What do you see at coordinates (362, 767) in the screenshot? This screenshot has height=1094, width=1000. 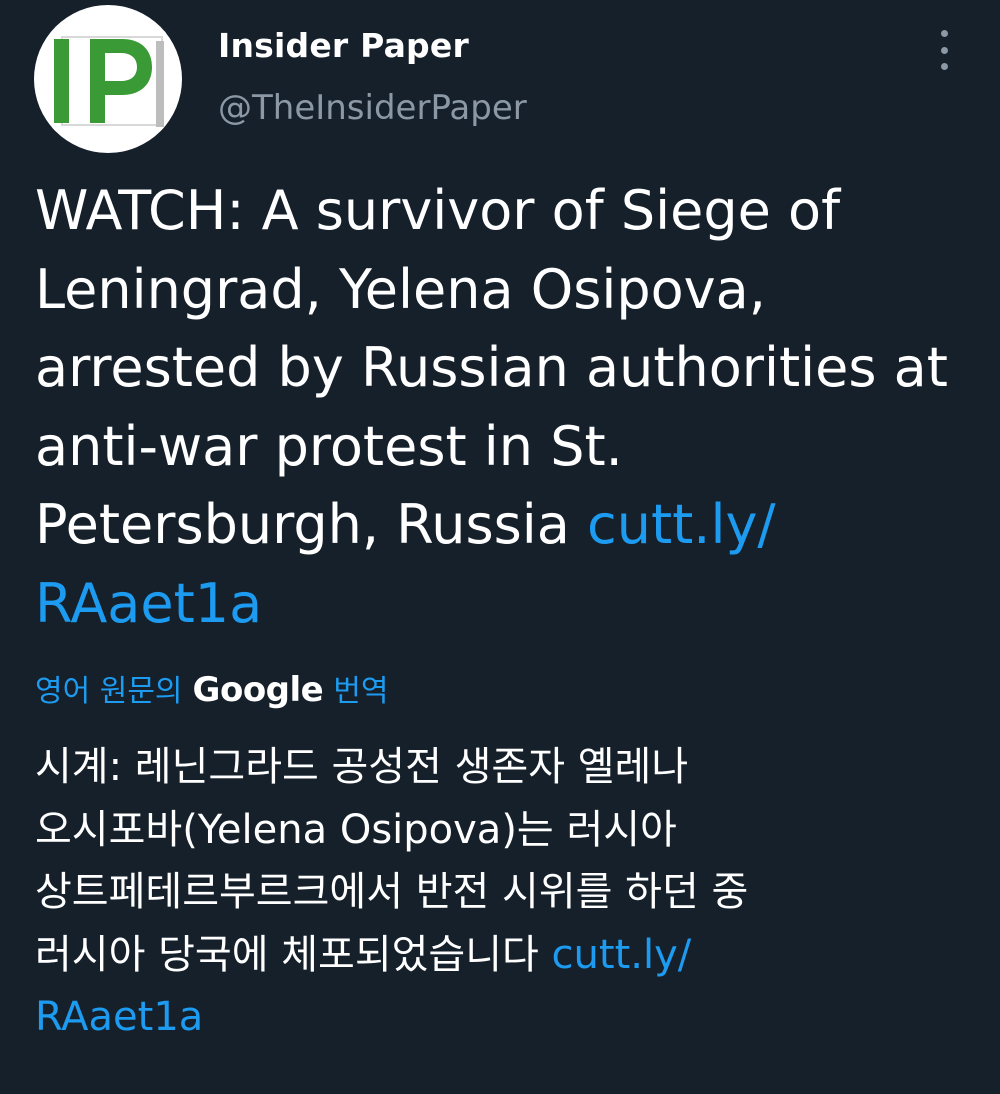 I see `translated-text-line: 시계: 레닌그라드 공성전 생존자 옐레나` at bounding box center [362, 767].